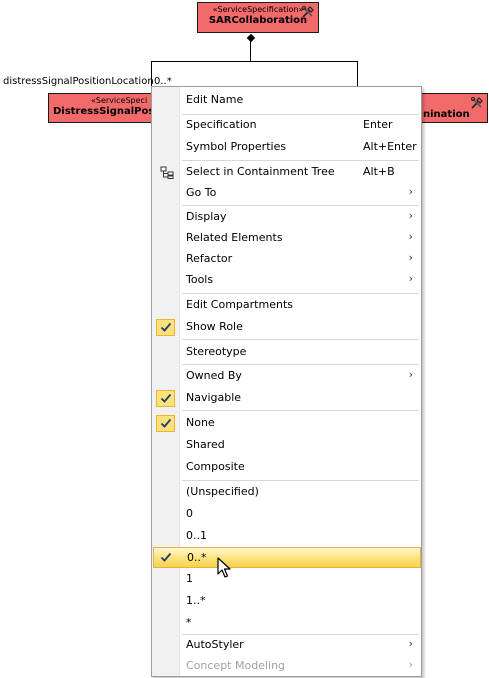  What do you see at coordinates (214, 326) in the screenshot?
I see `menu-item-label: Show Role` at bounding box center [214, 326].